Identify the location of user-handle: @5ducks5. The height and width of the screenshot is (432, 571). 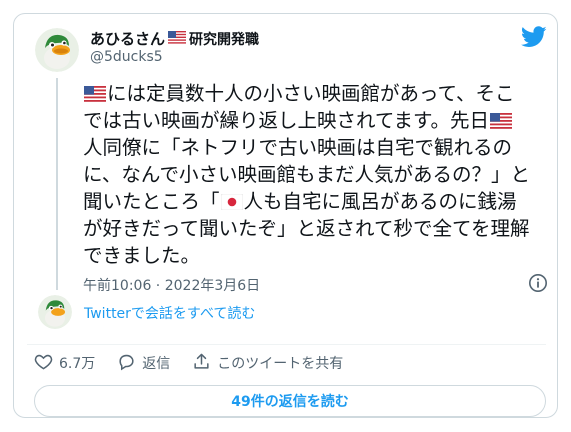
(126, 57).